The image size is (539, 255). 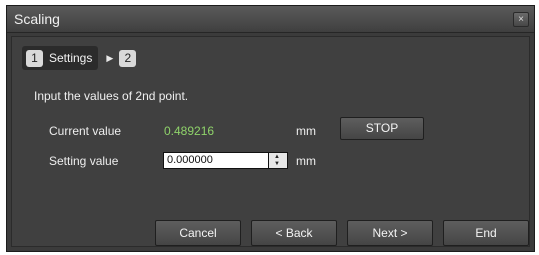 I want to click on setting-value-spinner: ▲ ▼, so click(x=278, y=160).